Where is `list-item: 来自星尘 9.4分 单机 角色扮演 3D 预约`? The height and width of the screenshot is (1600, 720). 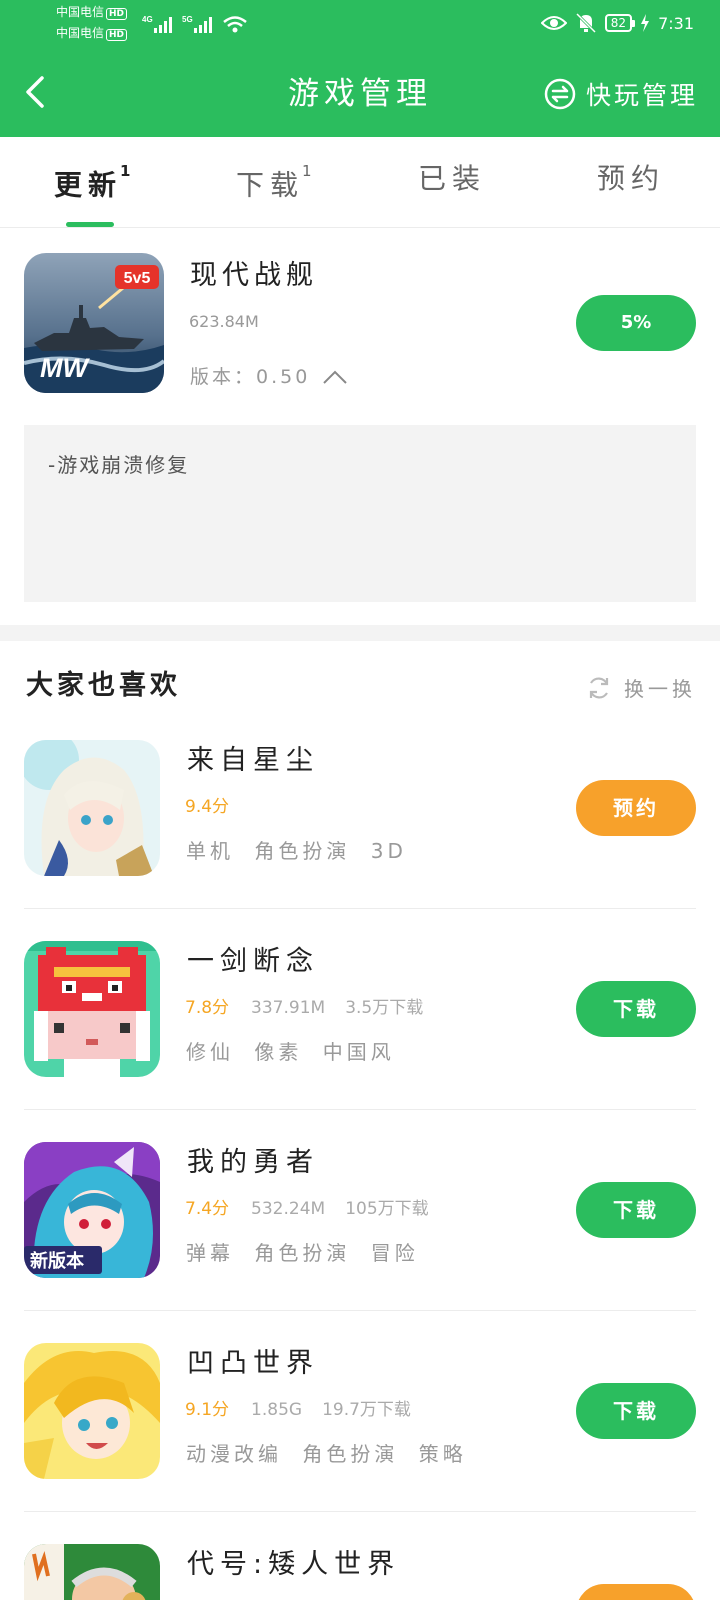 list-item: 来自星尘 9.4分 单机 角色扮演 3D 预约 is located at coordinates (360, 840).